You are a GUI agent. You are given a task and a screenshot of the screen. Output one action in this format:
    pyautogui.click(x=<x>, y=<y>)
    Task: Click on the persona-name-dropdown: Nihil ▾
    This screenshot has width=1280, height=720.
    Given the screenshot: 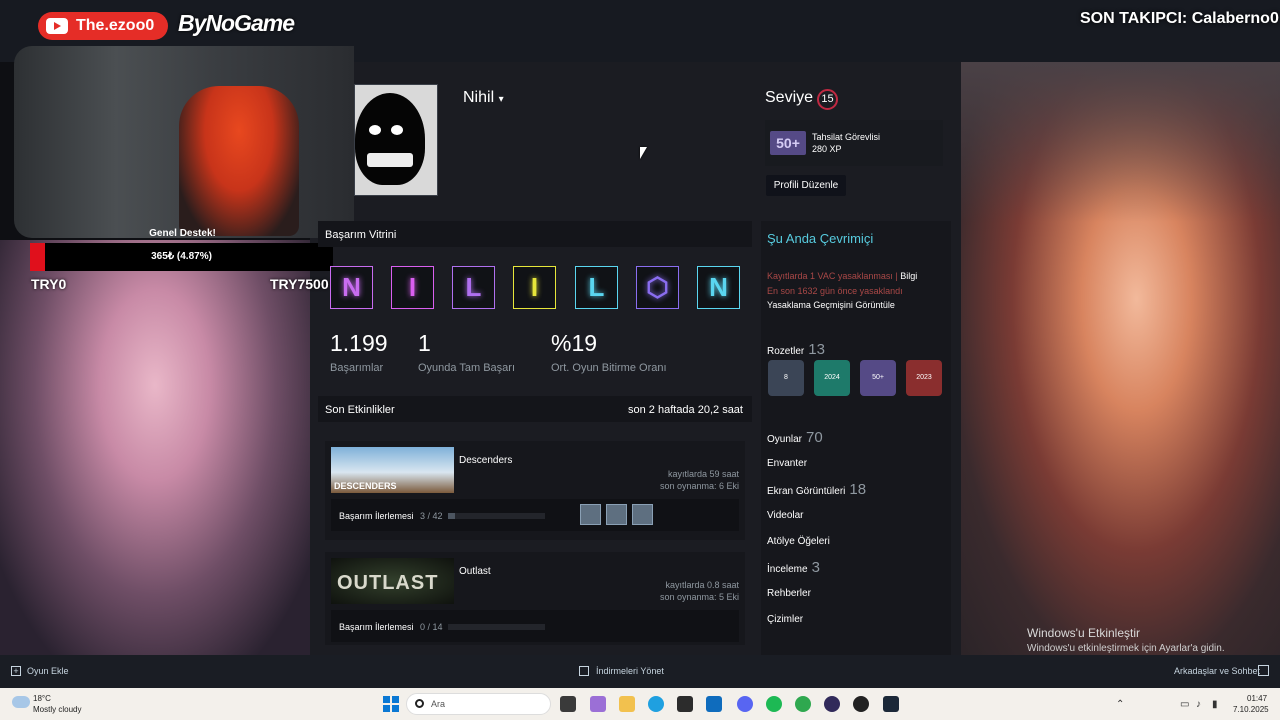 What is the action you would take?
    pyautogui.click(x=483, y=98)
    